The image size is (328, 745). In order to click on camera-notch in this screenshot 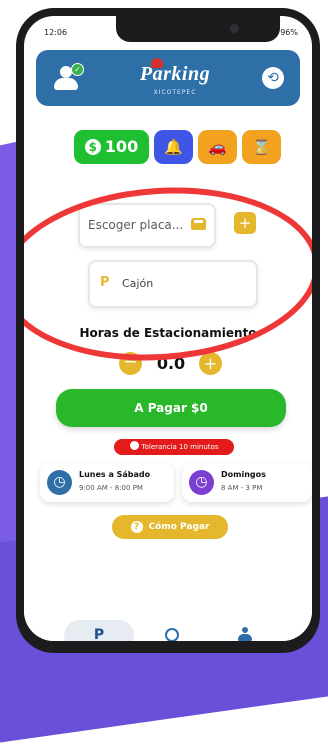, I will do `click(198, 29)`.